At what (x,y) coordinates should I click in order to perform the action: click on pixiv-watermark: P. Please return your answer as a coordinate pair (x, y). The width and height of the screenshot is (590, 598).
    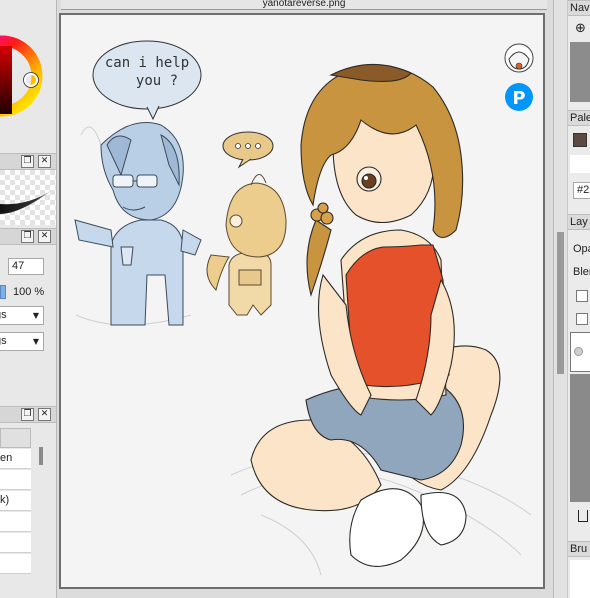
    Looking at the image, I should click on (519, 97).